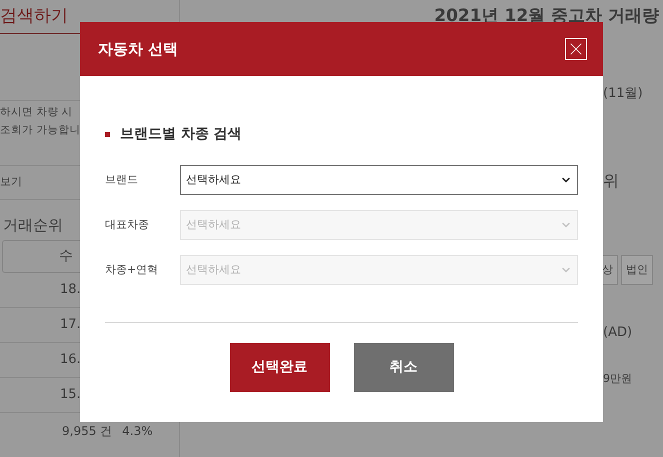 This screenshot has width=663, height=457. I want to click on ad-label: (AD), so click(618, 333).